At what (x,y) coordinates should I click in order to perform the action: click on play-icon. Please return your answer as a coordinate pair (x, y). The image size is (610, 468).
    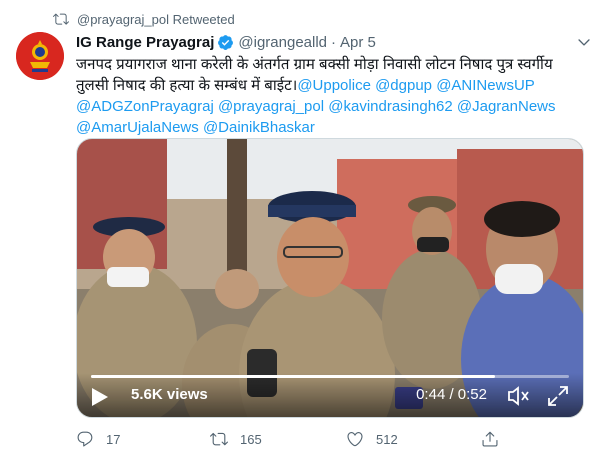
    Looking at the image, I should click on (100, 397).